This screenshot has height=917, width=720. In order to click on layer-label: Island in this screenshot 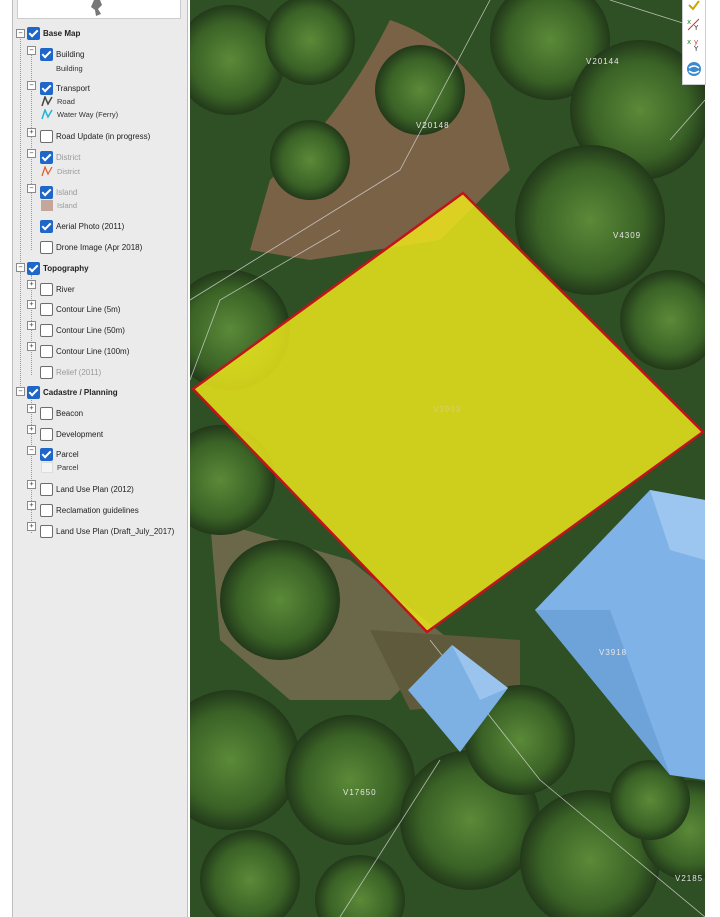, I will do `click(67, 192)`.